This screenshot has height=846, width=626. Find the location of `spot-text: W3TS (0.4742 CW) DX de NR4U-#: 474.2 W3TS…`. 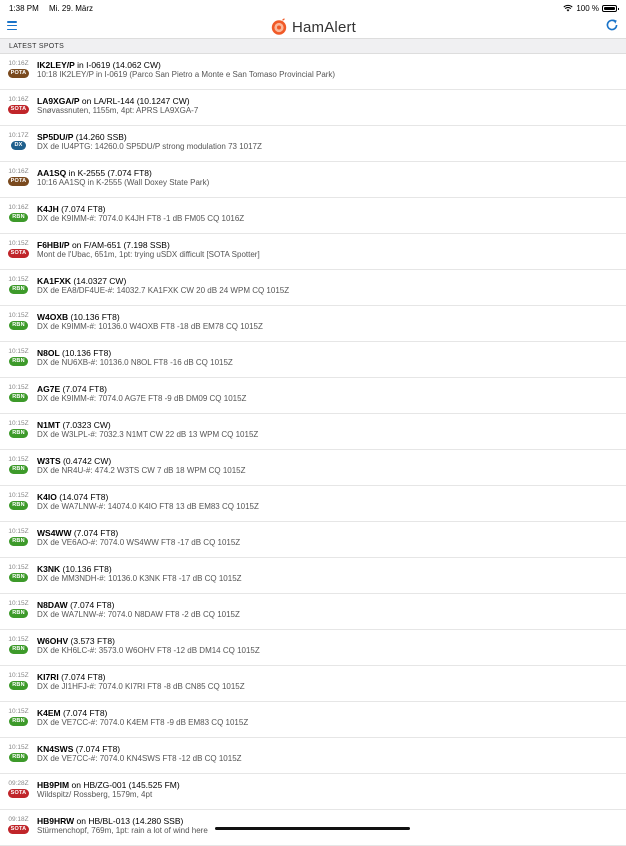

spot-text: W3TS (0.4742 CW) DX de NR4U-#: 474.2 W3TS… is located at coordinates (141, 463).